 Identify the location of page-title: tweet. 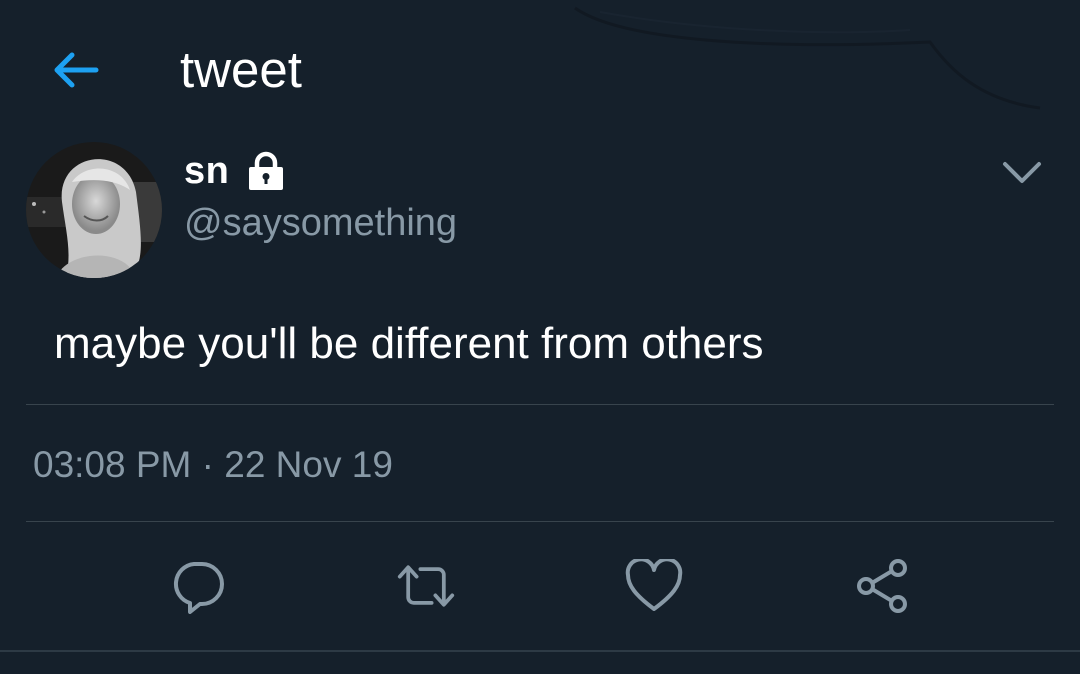
(241, 69).